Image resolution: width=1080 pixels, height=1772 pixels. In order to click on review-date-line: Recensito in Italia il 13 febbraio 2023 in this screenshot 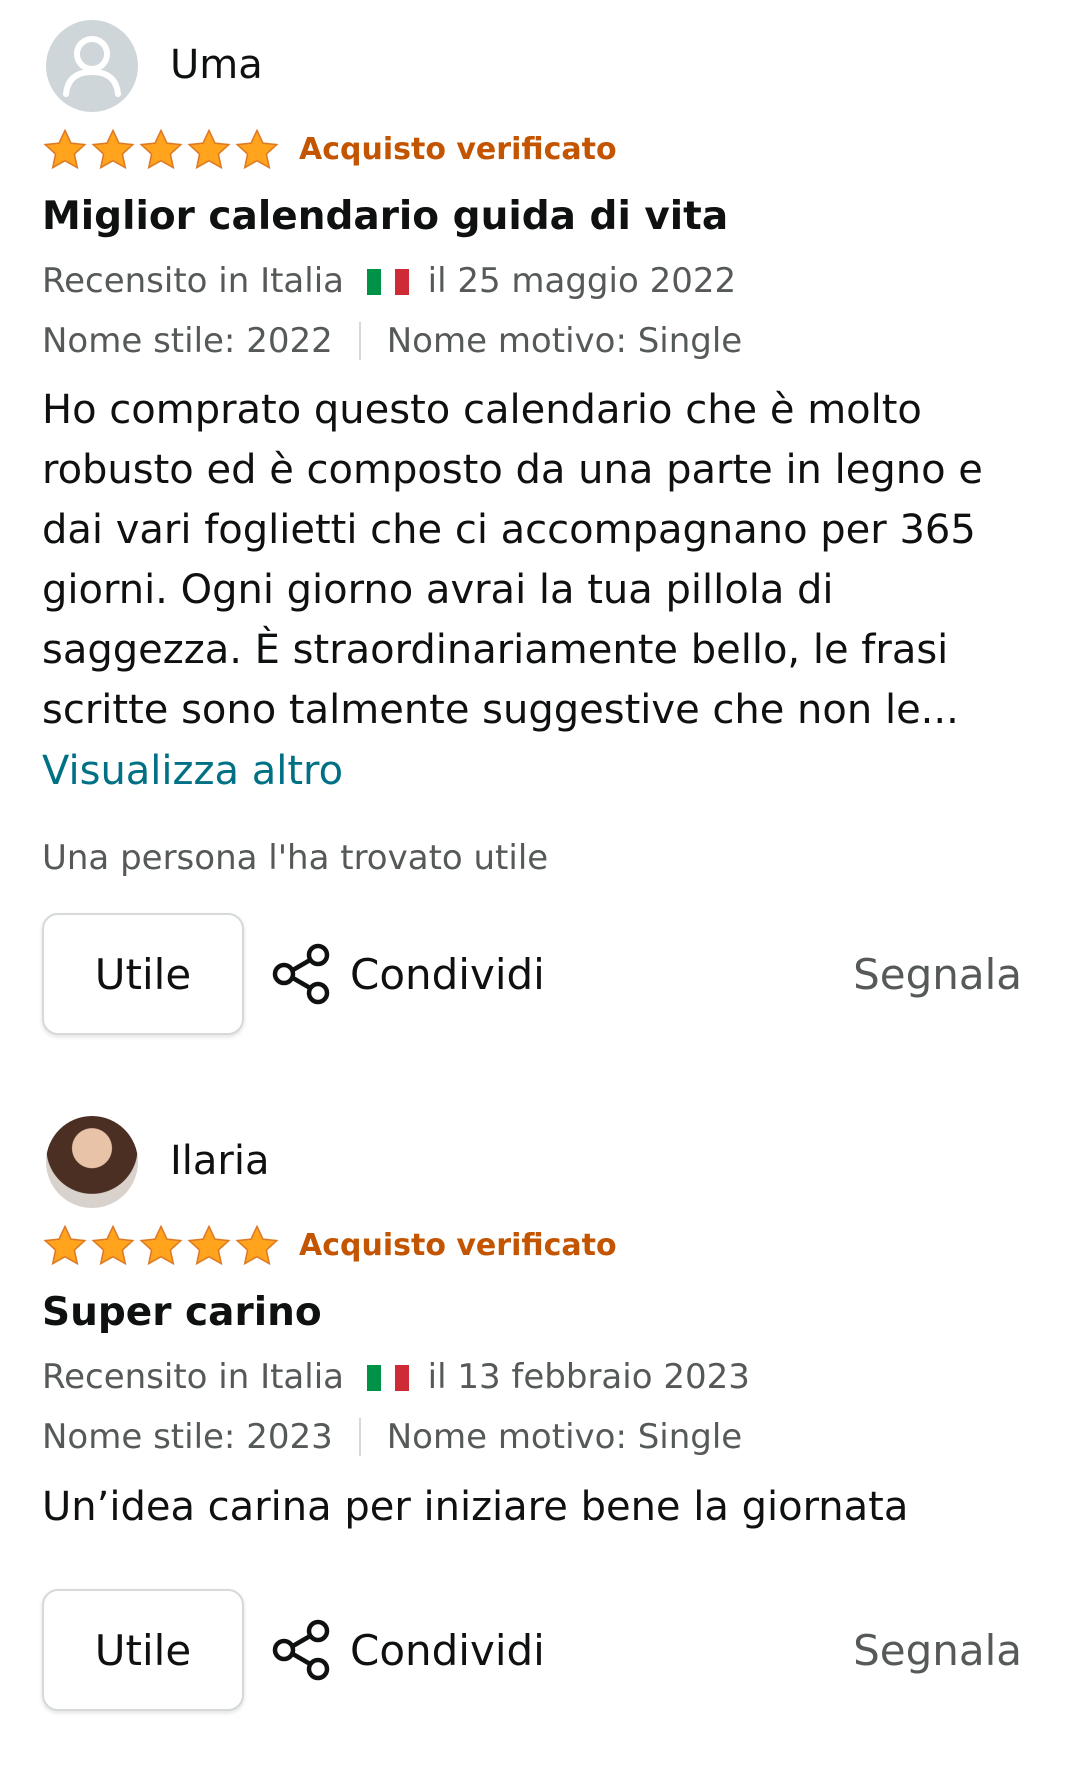, I will do `click(396, 1377)`.